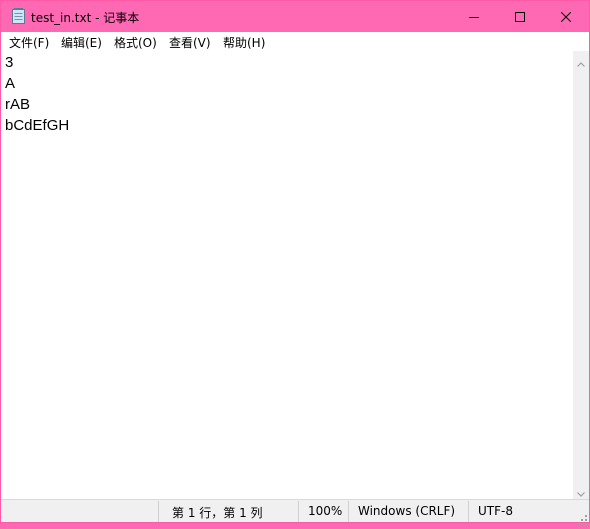 This screenshot has height=529, width=590. I want to click on text-line: A, so click(10, 83).